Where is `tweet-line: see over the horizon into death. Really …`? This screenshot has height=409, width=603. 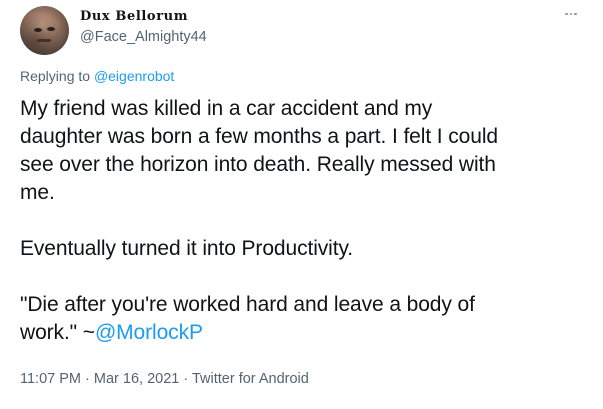
tweet-line: see over the horizon into death. Really … is located at coordinates (258, 164).